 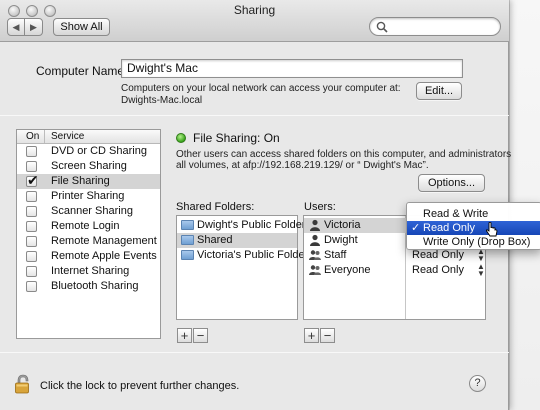 I want to click on user-name: Victoria, so click(x=342, y=225).